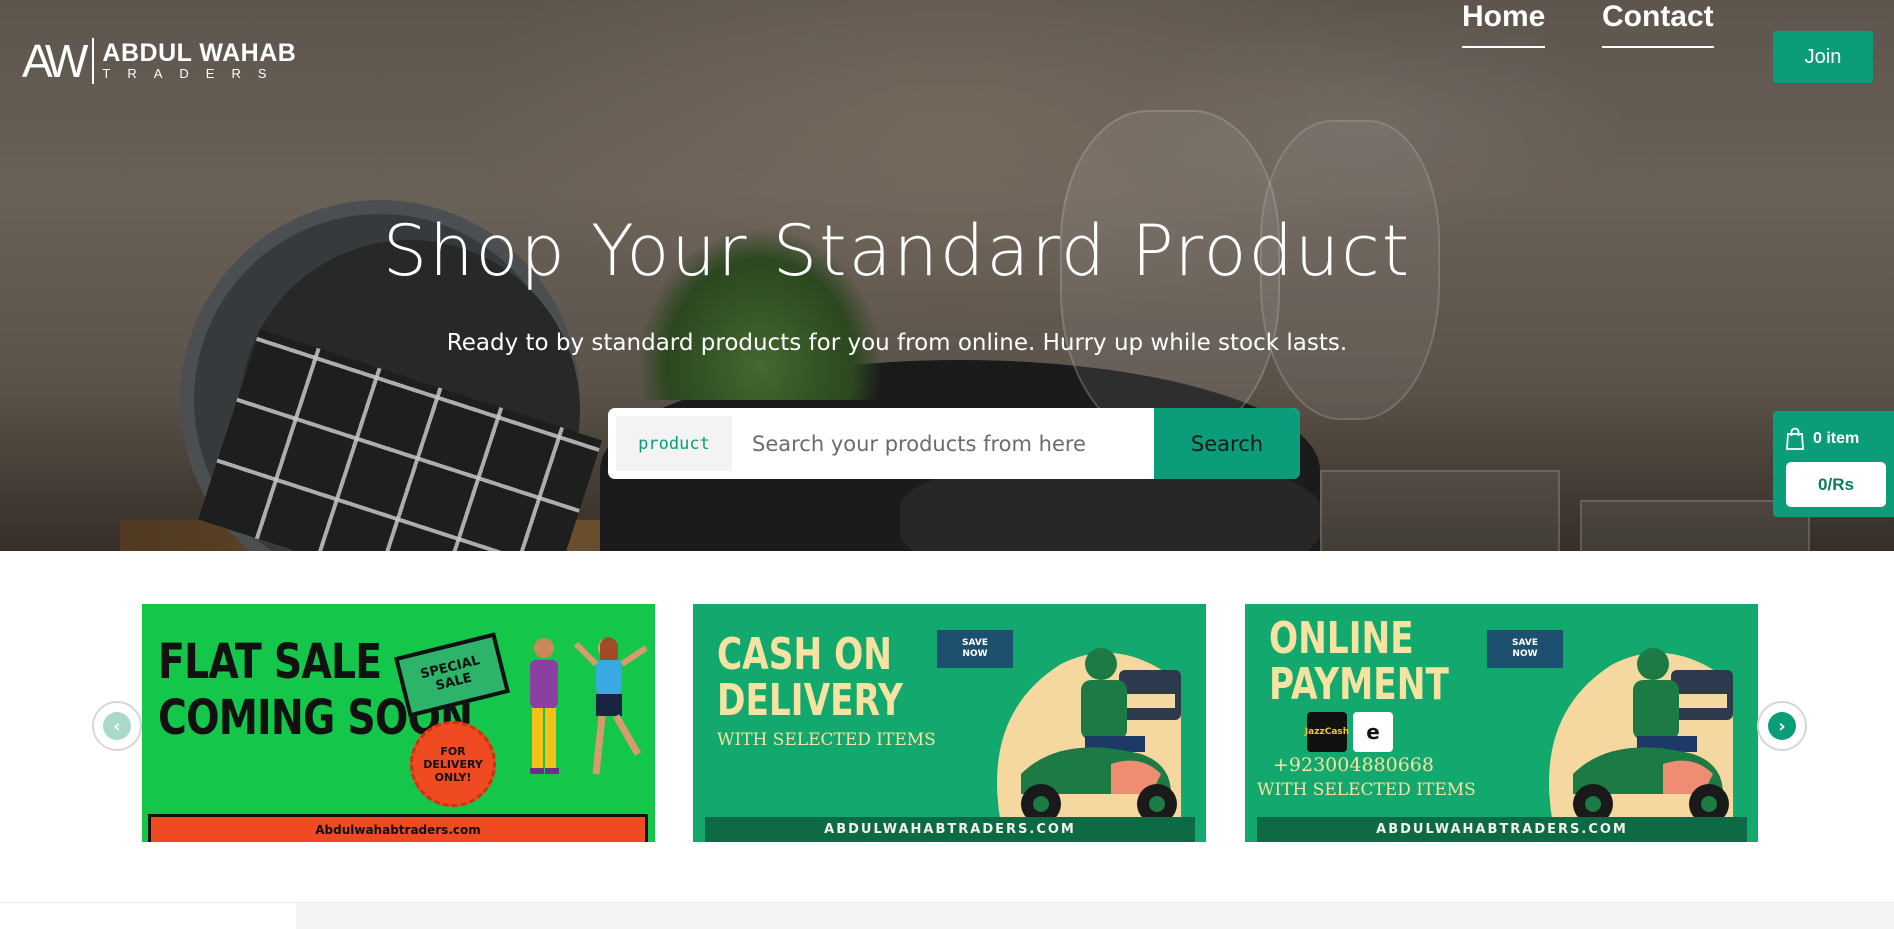 The width and height of the screenshot is (1894, 929). Describe the element at coordinates (810, 700) in the screenshot. I see `banner-title-line: DELIVERY` at that location.